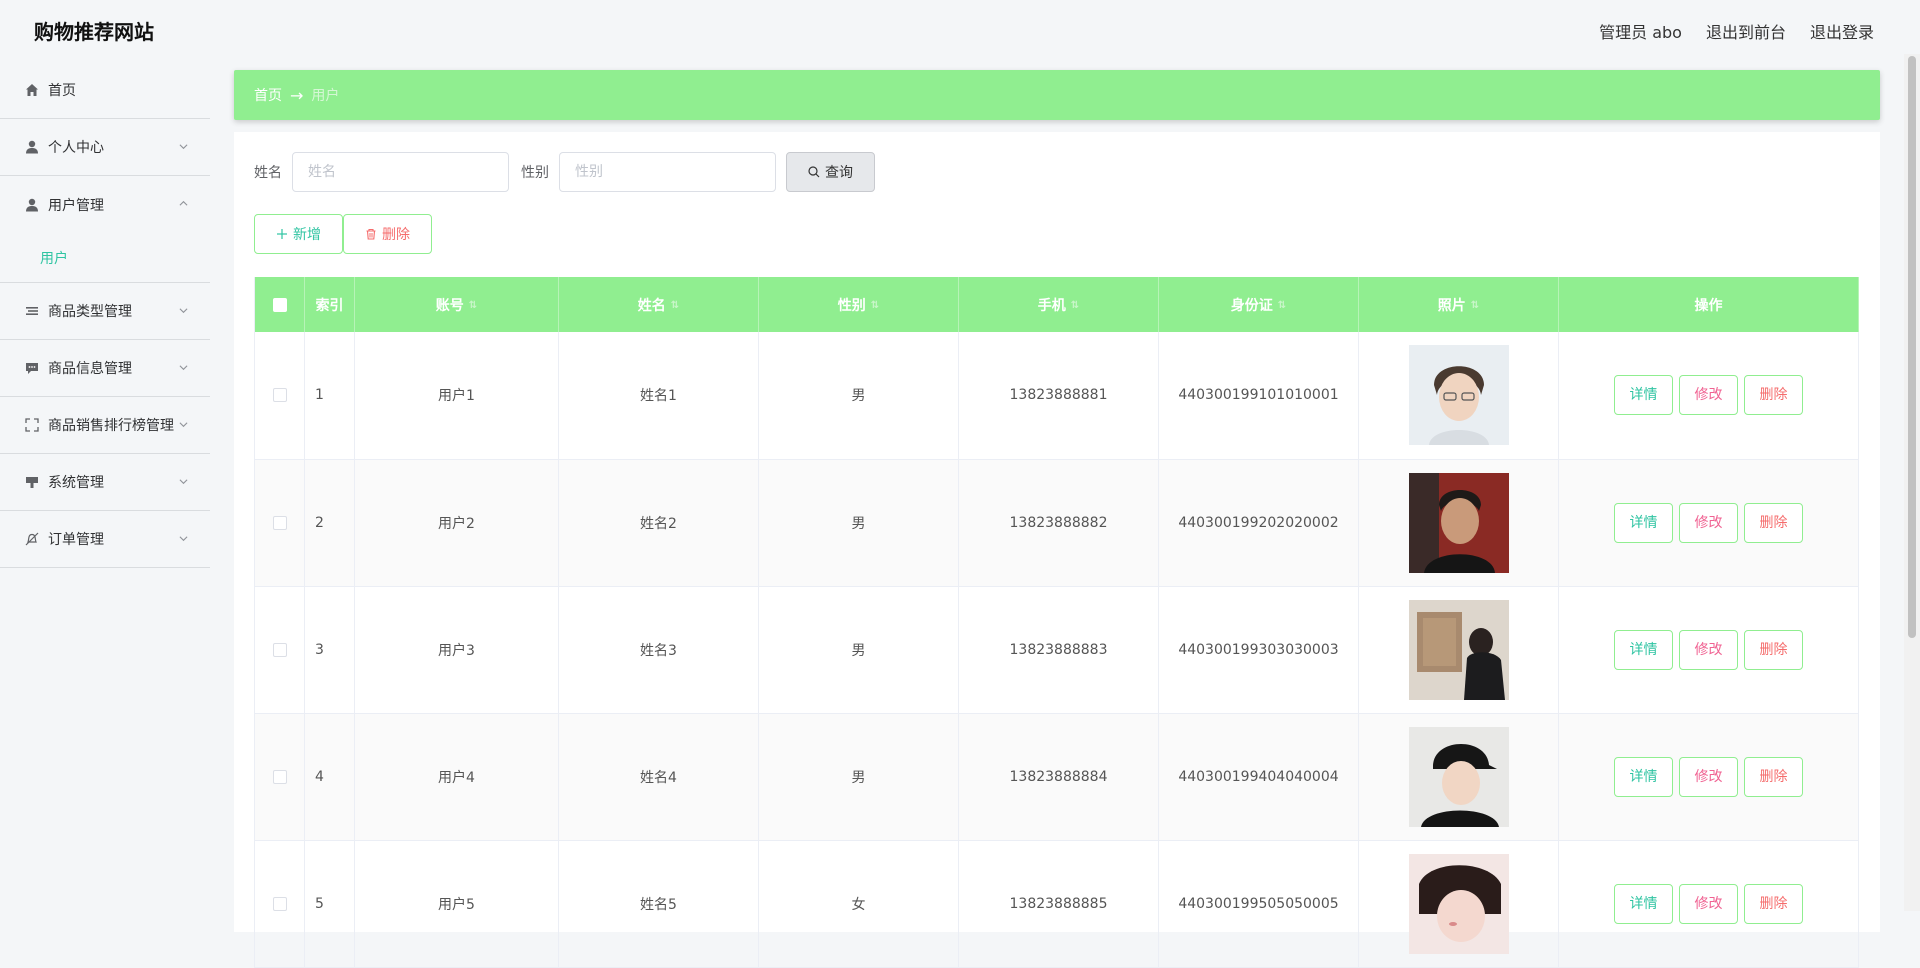 Image resolution: width=1920 pixels, height=968 pixels. What do you see at coordinates (279, 304) in the screenshot?
I see `select-all-checkbox` at bounding box center [279, 304].